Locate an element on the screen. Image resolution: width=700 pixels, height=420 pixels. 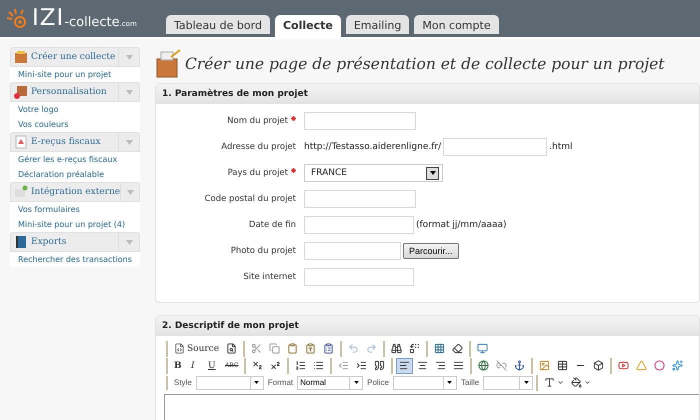
panel-title: 1. Paramètres de mon projet is located at coordinates (427, 94).